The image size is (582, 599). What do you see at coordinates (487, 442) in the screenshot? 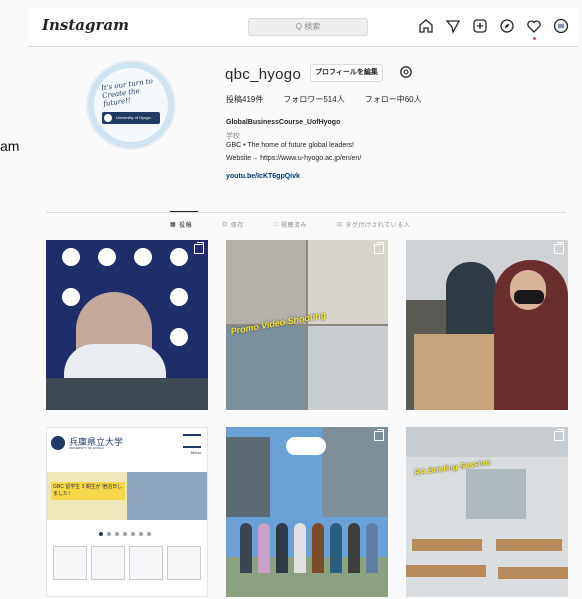
I see `classroom-ceiling` at bounding box center [487, 442].